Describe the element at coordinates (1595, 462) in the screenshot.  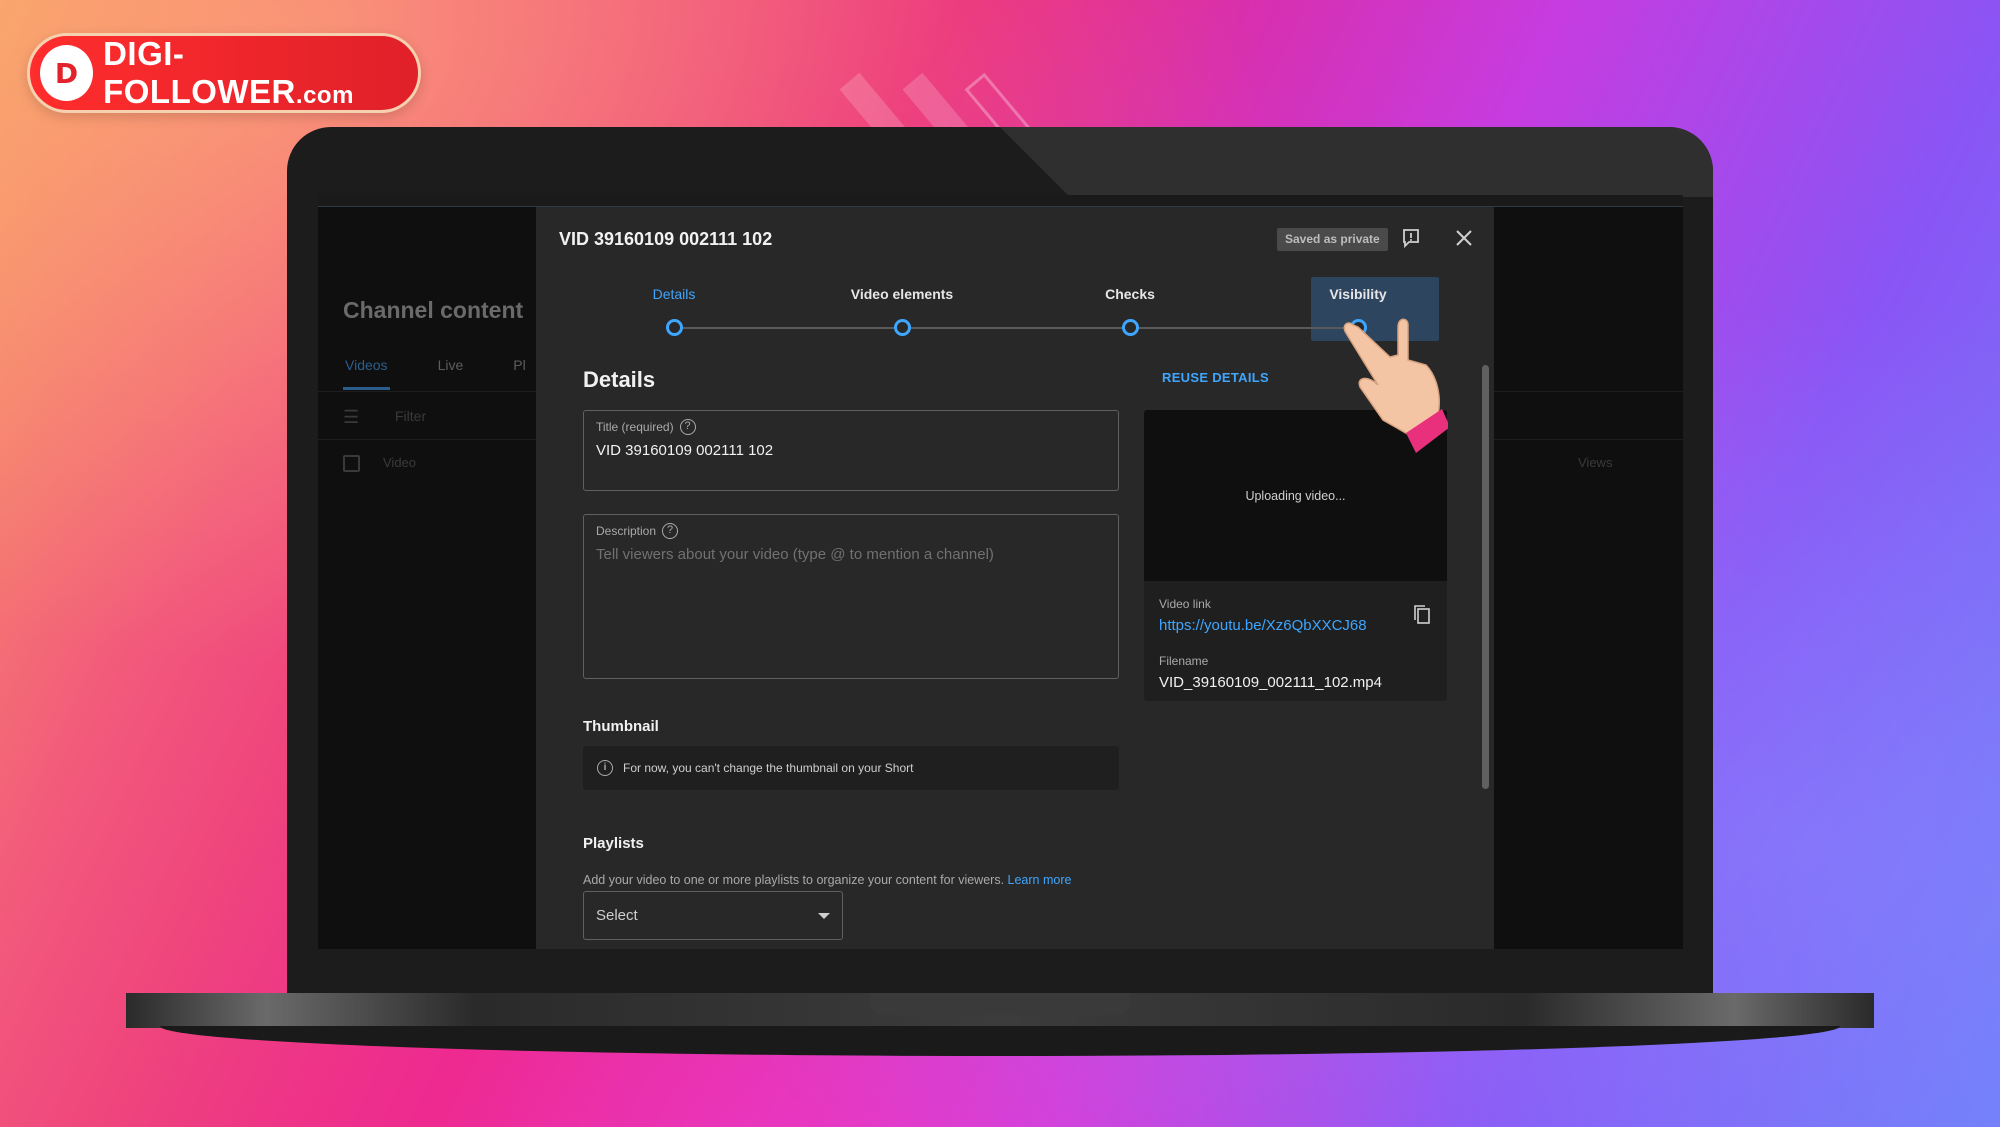
I see `column-header-views: Views` at that location.